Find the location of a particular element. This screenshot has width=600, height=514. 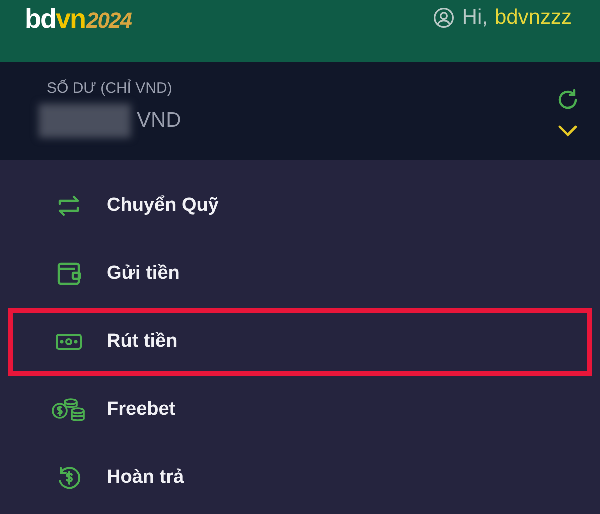

chevron-down-icon is located at coordinates (568, 131).